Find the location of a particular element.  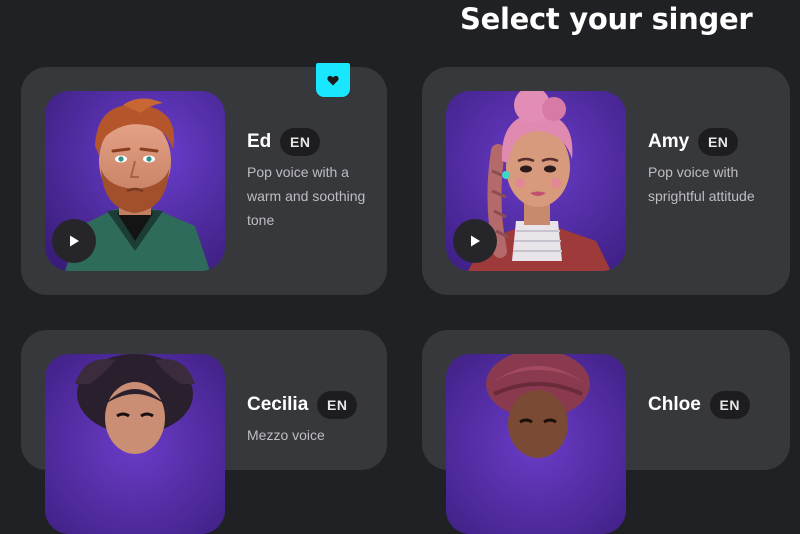

page-title: Select your singer is located at coordinates (606, 19).